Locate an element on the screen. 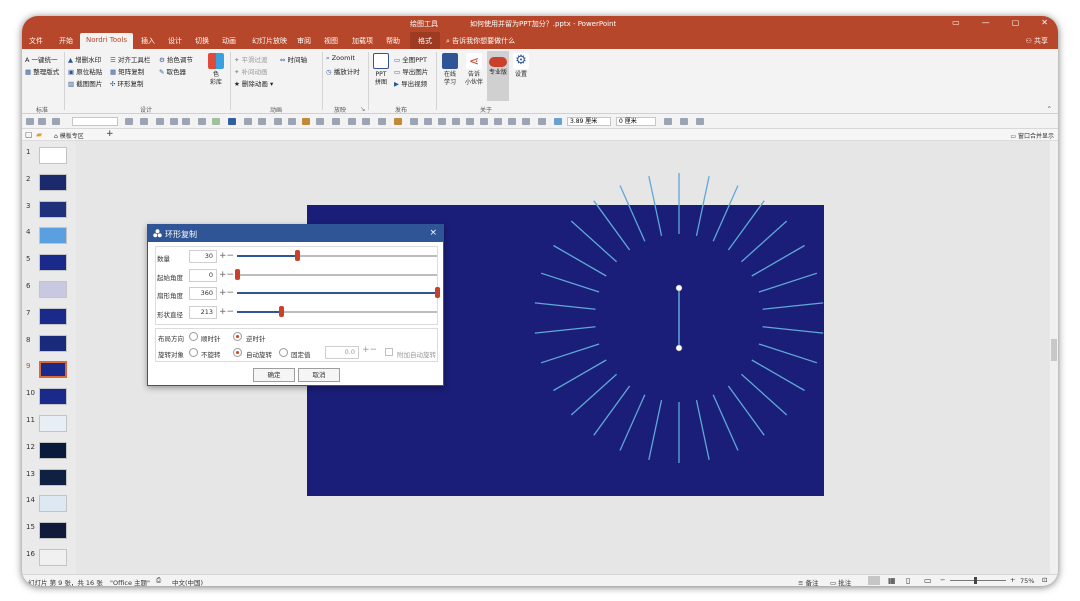 This screenshot has height=601, width=1080. param-value-input: 360 is located at coordinates (203, 293).